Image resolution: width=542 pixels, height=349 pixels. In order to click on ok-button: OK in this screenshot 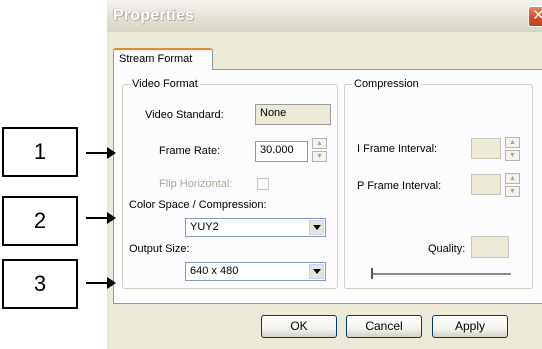, I will do `click(299, 326)`.